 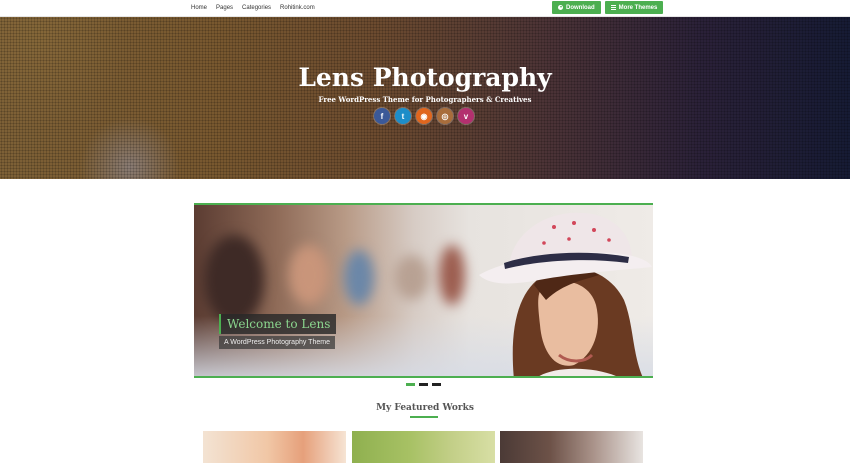 I want to click on top-buttons: Download More Themes, so click(x=608, y=7).